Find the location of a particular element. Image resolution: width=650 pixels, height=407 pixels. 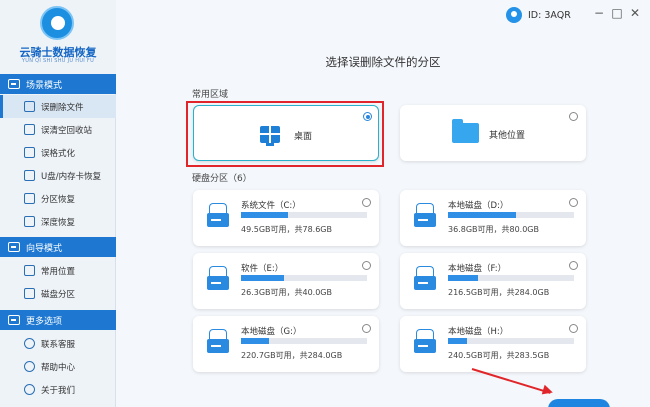

disk-name: 本地磁盘（D:） is located at coordinates (478, 206).